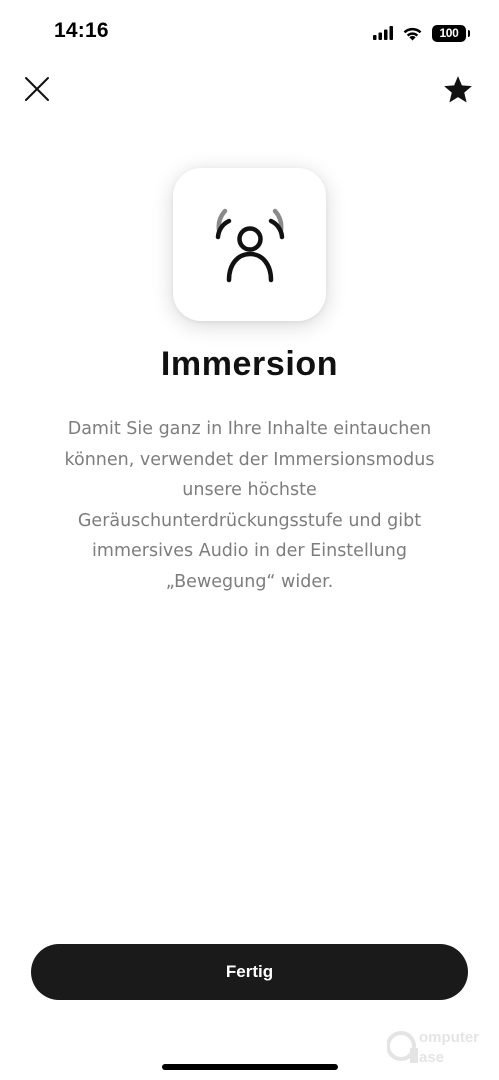 The height and width of the screenshot is (1080, 499). I want to click on immersion-listener-icon, so click(249, 245).